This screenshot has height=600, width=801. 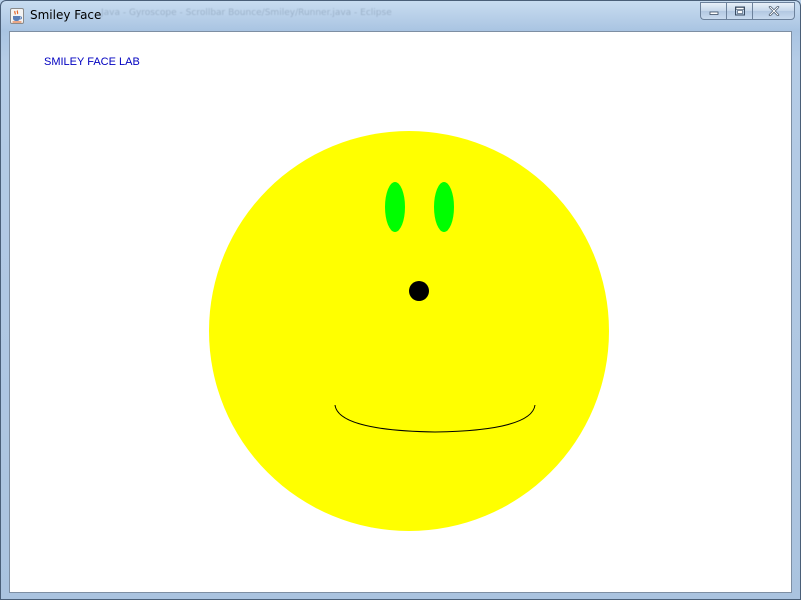 I want to click on close-icon, so click(x=773, y=11).